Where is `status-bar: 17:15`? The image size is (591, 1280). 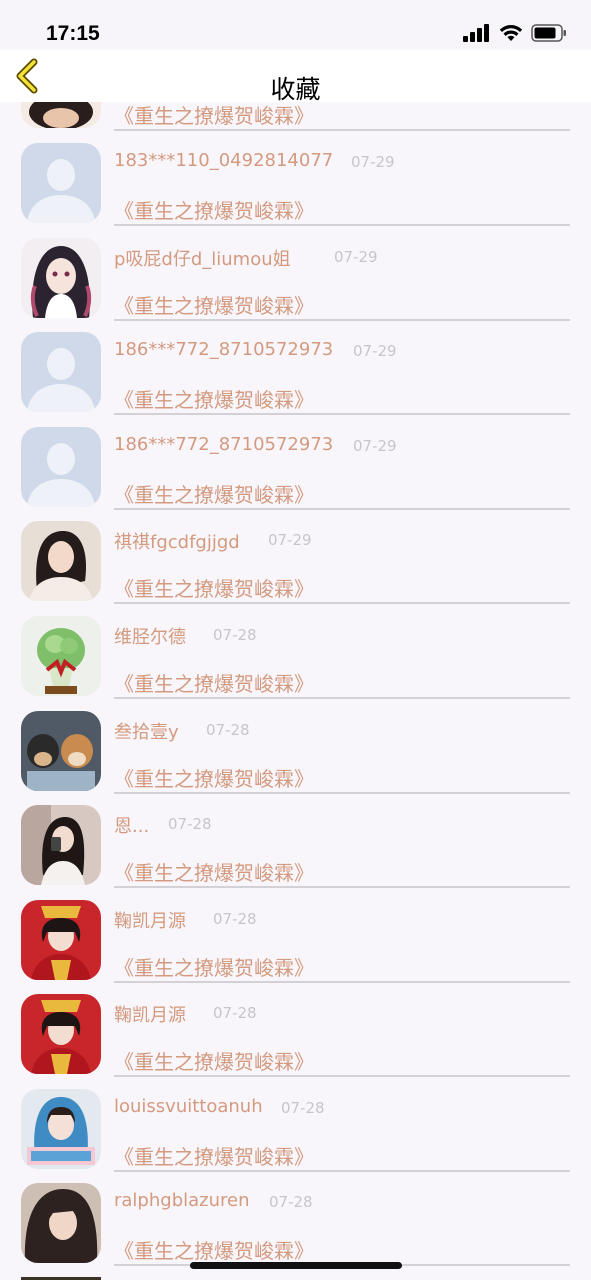
status-bar: 17:15 is located at coordinates (295, 25).